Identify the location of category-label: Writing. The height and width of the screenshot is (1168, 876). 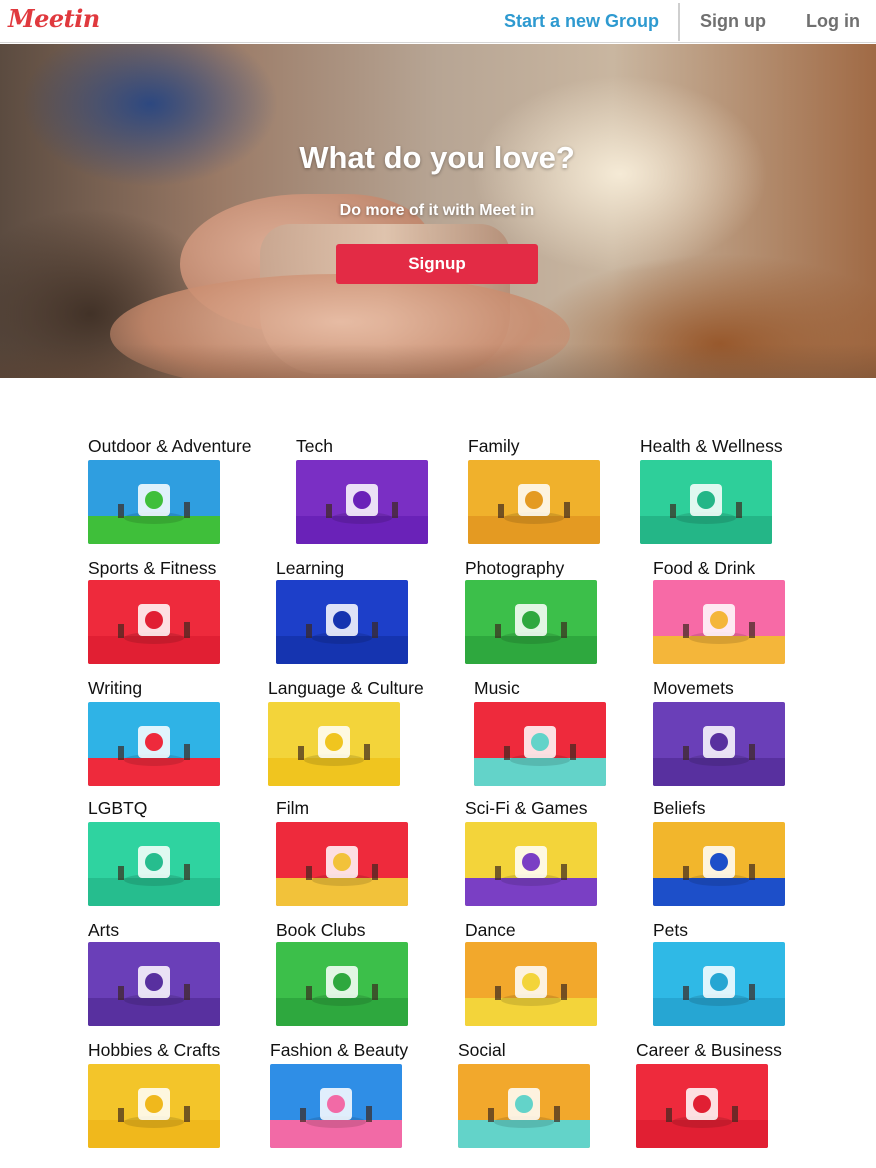
(115, 688).